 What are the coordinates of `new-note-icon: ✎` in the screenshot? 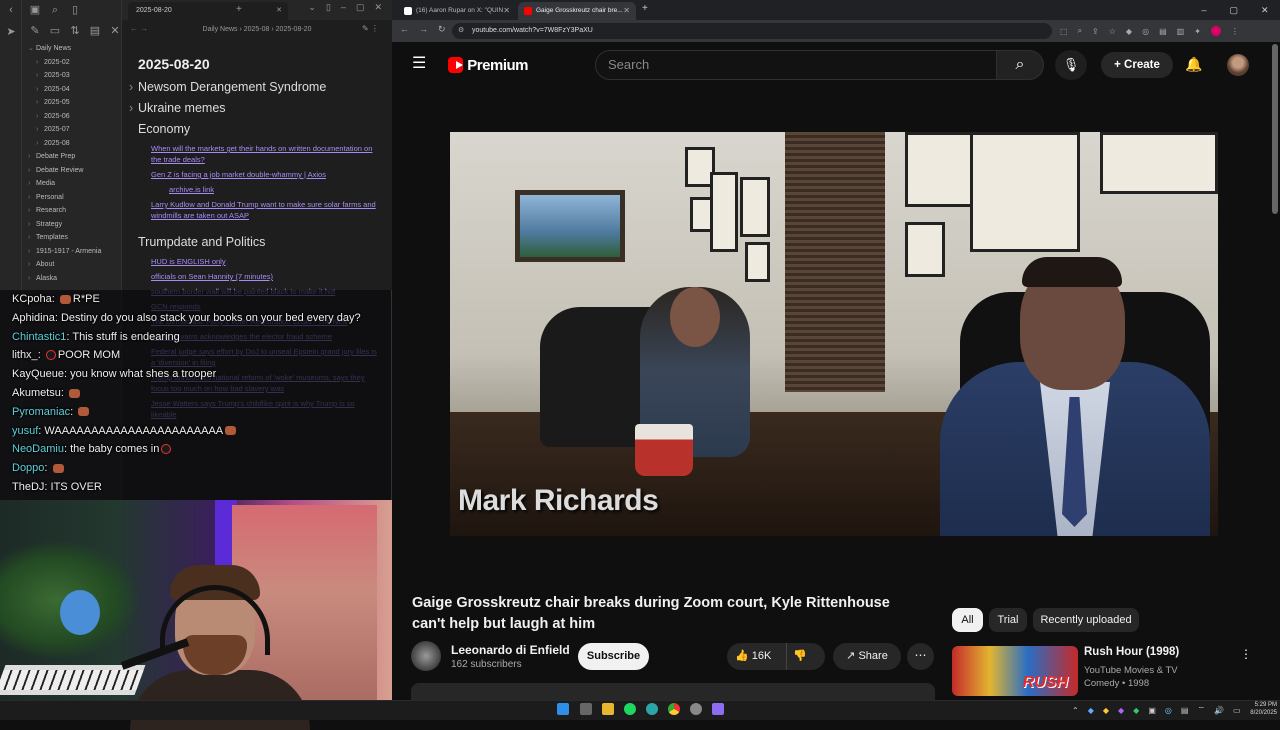 It's located at (35, 31).